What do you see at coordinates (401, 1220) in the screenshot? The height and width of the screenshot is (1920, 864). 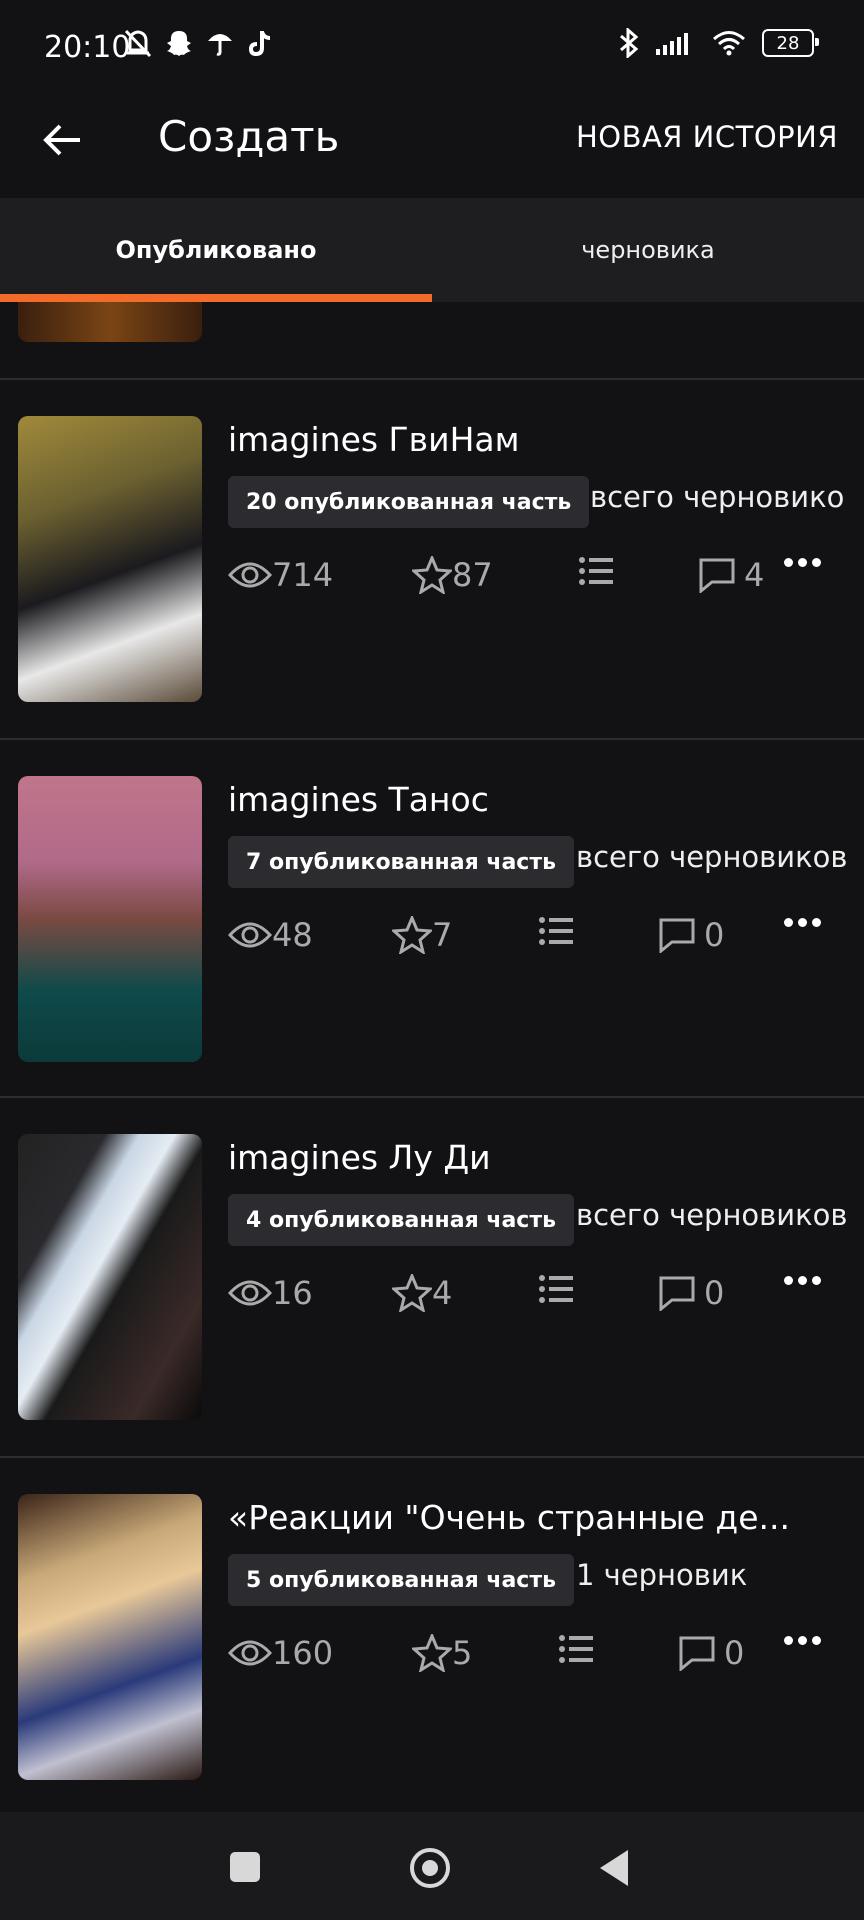 I see `published-parts-badge: 4 опубликованная часть` at bounding box center [401, 1220].